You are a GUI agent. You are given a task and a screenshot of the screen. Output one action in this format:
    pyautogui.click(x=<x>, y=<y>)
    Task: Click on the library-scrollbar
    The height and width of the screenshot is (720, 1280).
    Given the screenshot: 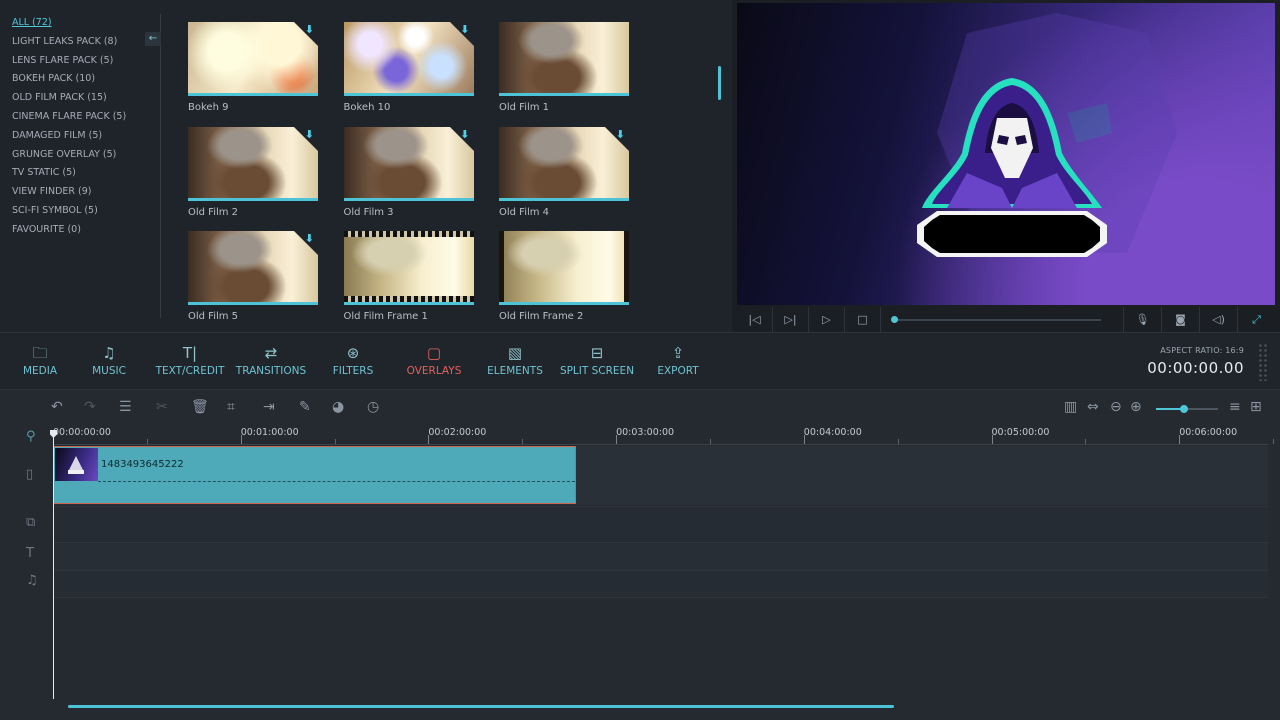 What is the action you would take?
    pyautogui.click(x=719, y=83)
    